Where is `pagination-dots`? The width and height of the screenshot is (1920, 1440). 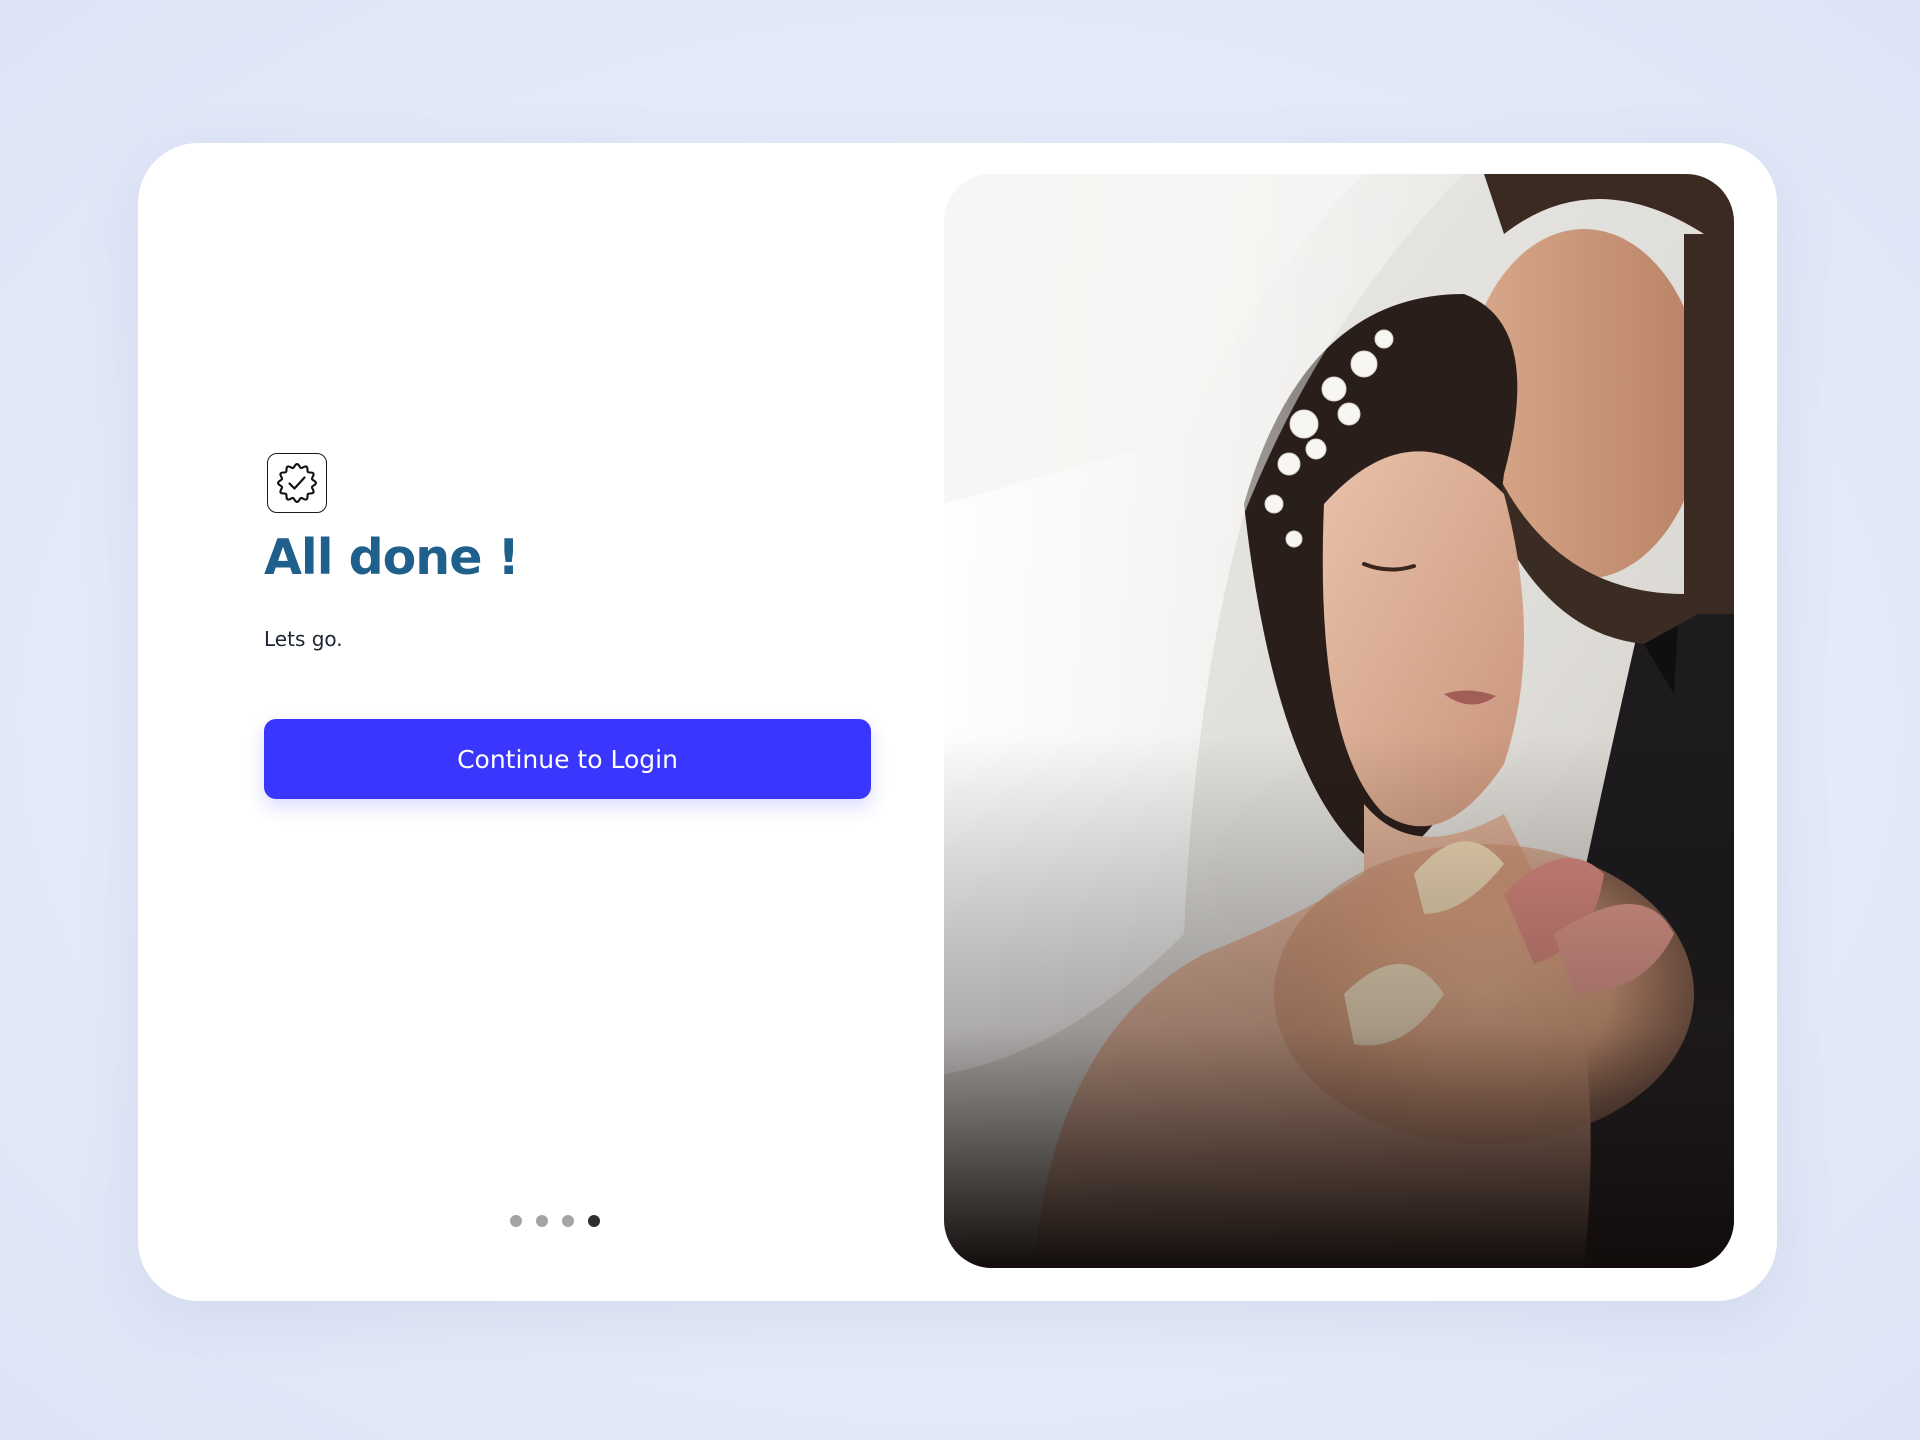
pagination-dots is located at coordinates (555, 1221).